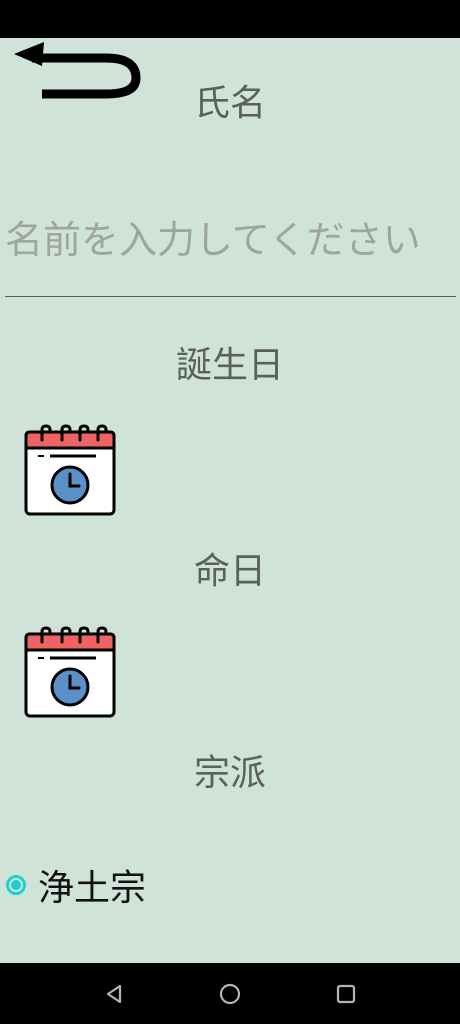  I want to click on sect-label: 宗派, so click(229, 773).